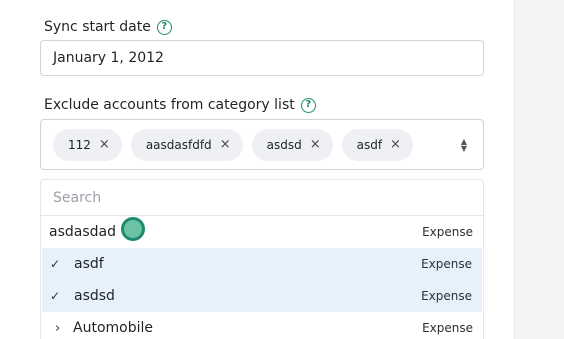 The width and height of the screenshot is (564, 339). I want to click on chip-label: 112, so click(79, 144).